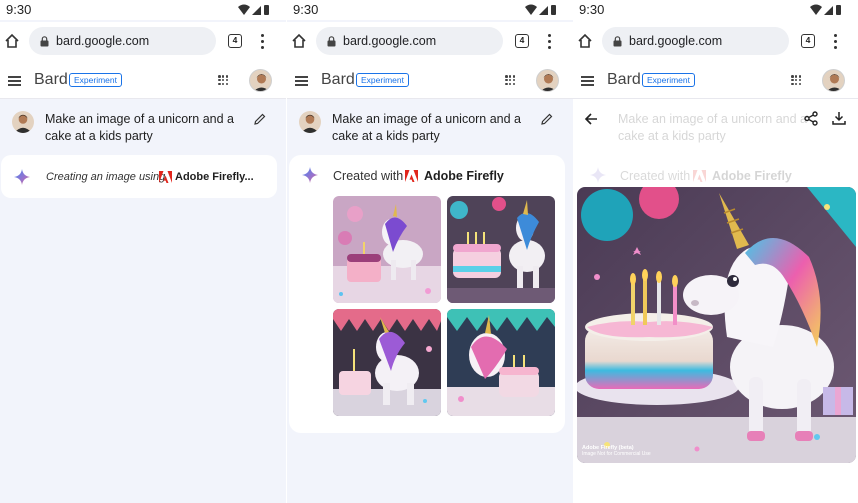  What do you see at coordinates (616, 454) in the screenshot?
I see `watermark-subtitle: Image Not for Commercial Use` at bounding box center [616, 454].